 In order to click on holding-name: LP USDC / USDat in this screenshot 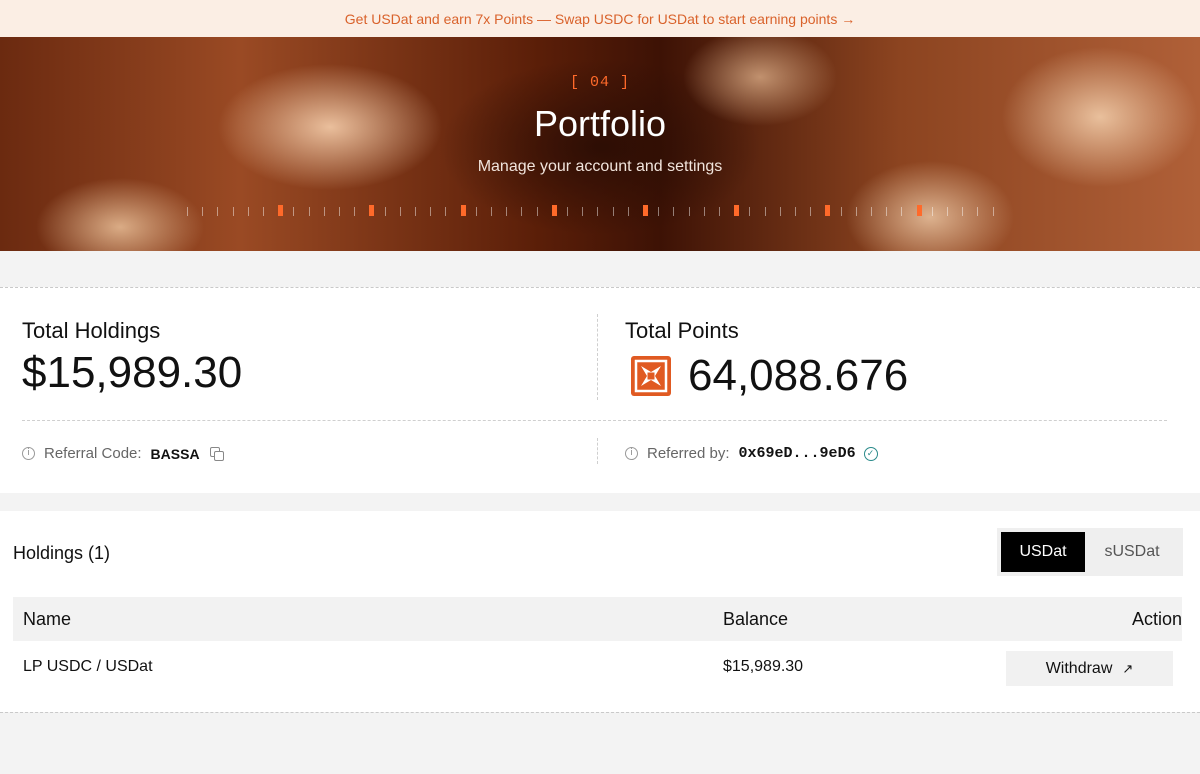, I will do `click(88, 666)`.